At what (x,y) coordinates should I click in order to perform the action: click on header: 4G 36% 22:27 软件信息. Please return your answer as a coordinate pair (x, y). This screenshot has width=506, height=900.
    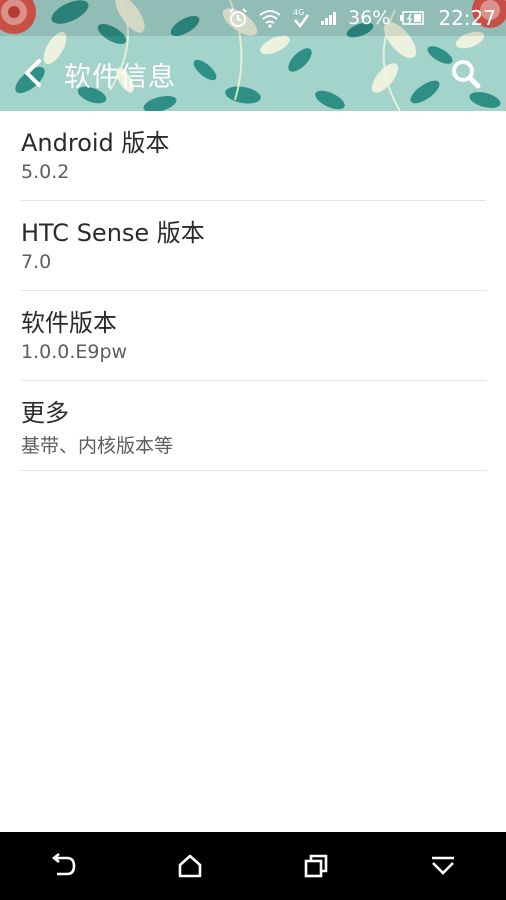
    Looking at the image, I should click on (253, 55).